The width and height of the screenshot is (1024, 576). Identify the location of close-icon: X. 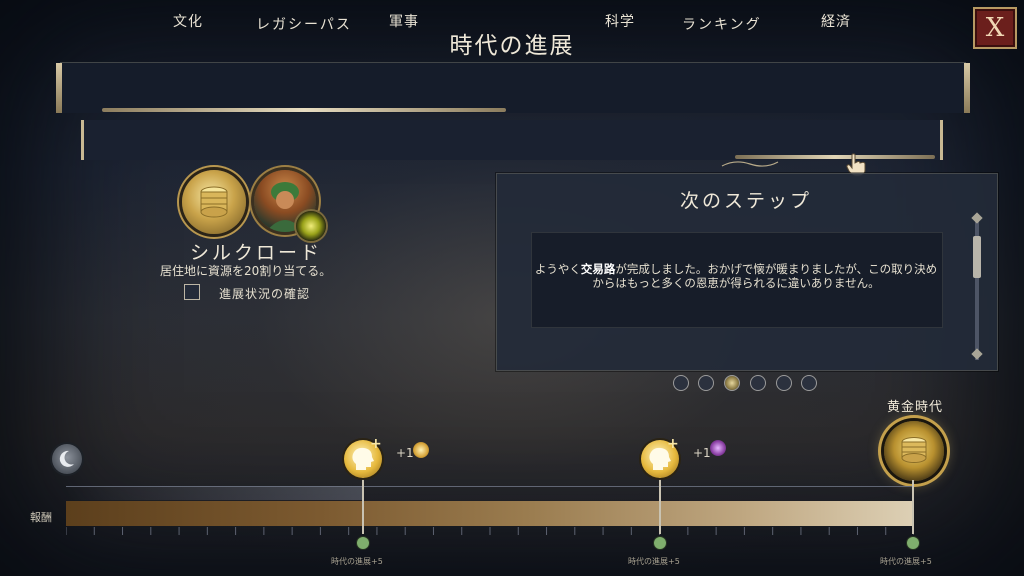
(995, 28).